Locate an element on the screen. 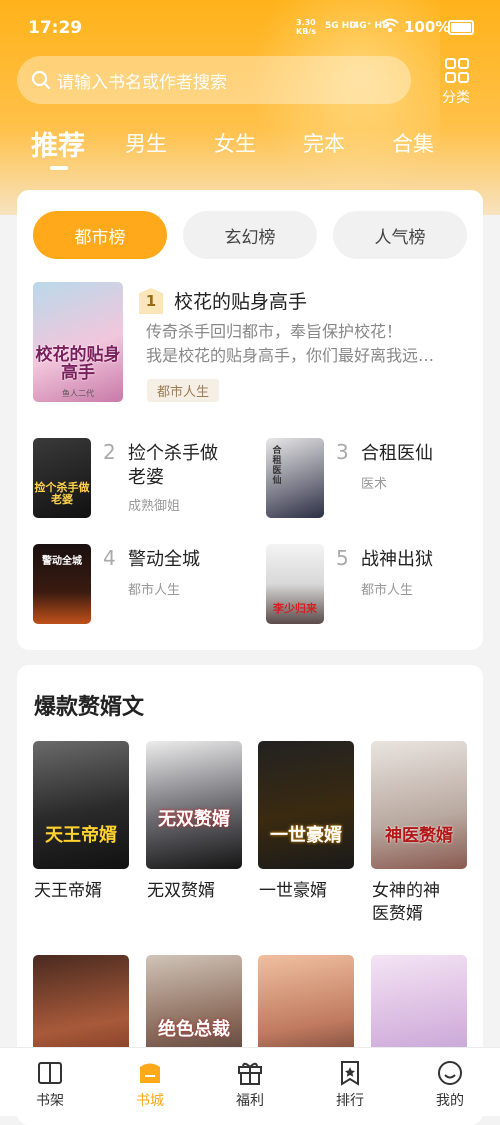 This screenshot has width=500, height=1125. search-placeholder: 请输入书名或作者搜索 is located at coordinates (142, 82).